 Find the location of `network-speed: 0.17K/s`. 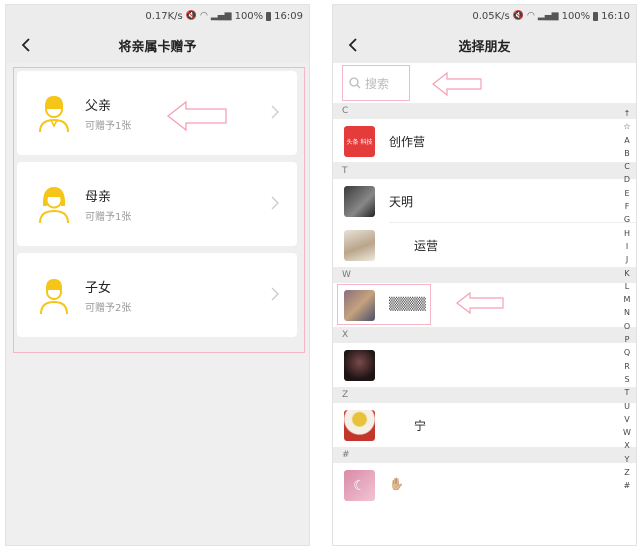

network-speed: 0.17K/s is located at coordinates (164, 16).